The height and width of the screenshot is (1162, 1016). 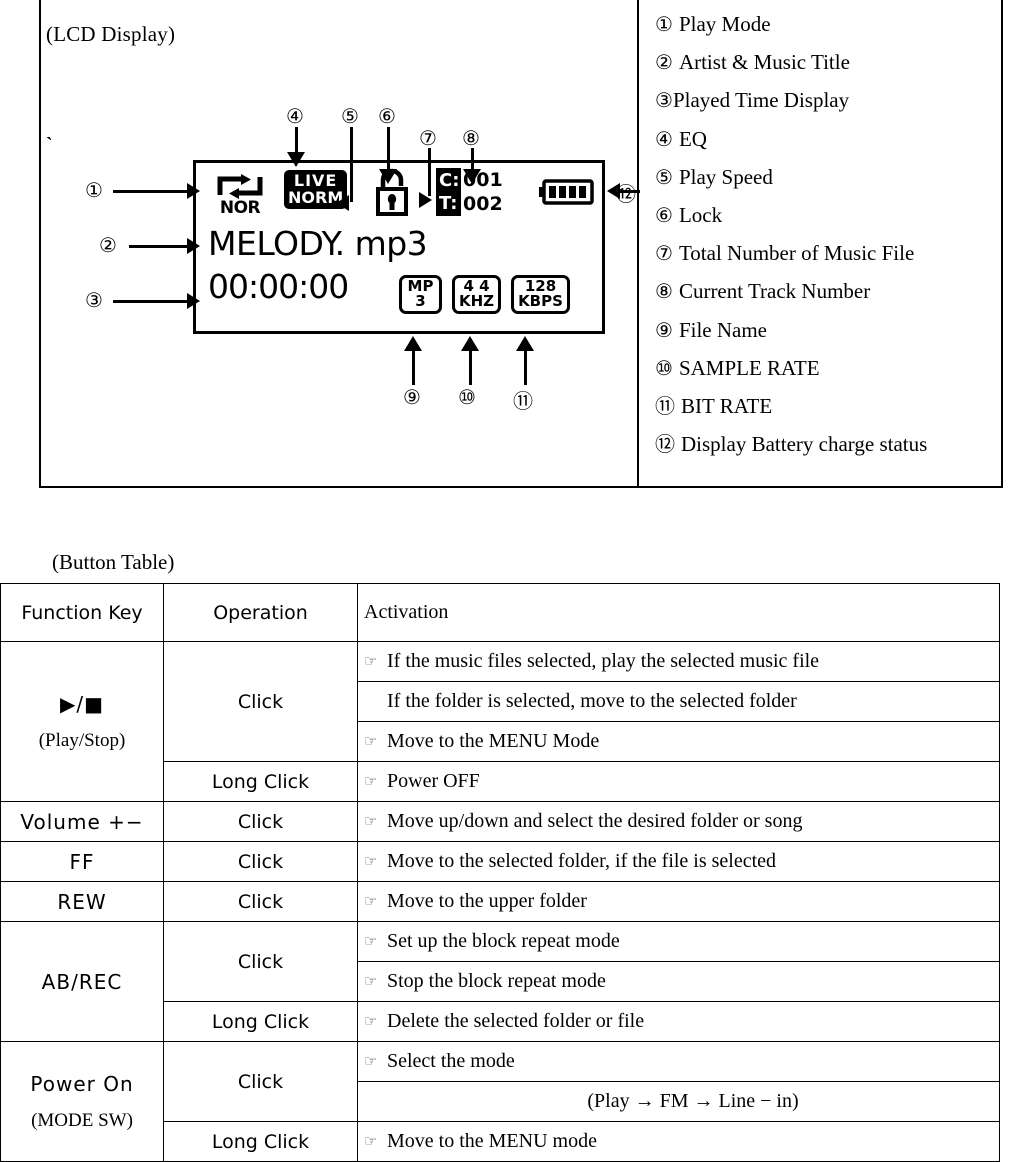 I want to click on play-mode-repeat-icon: NOR, so click(x=240, y=195).